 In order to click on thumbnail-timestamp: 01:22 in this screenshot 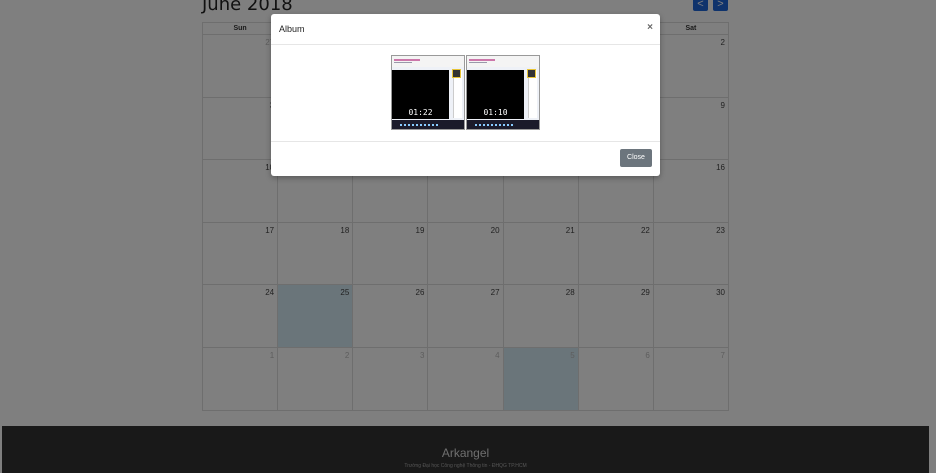, I will do `click(420, 112)`.